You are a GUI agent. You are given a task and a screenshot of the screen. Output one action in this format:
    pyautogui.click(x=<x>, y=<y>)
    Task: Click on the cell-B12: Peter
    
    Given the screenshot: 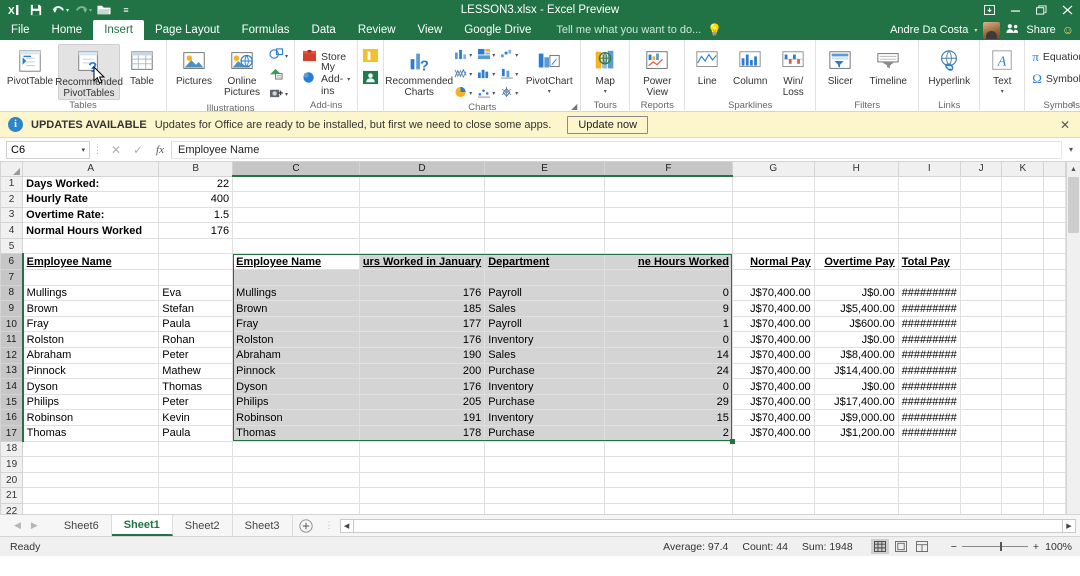 What is the action you would take?
    pyautogui.click(x=196, y=355)
    